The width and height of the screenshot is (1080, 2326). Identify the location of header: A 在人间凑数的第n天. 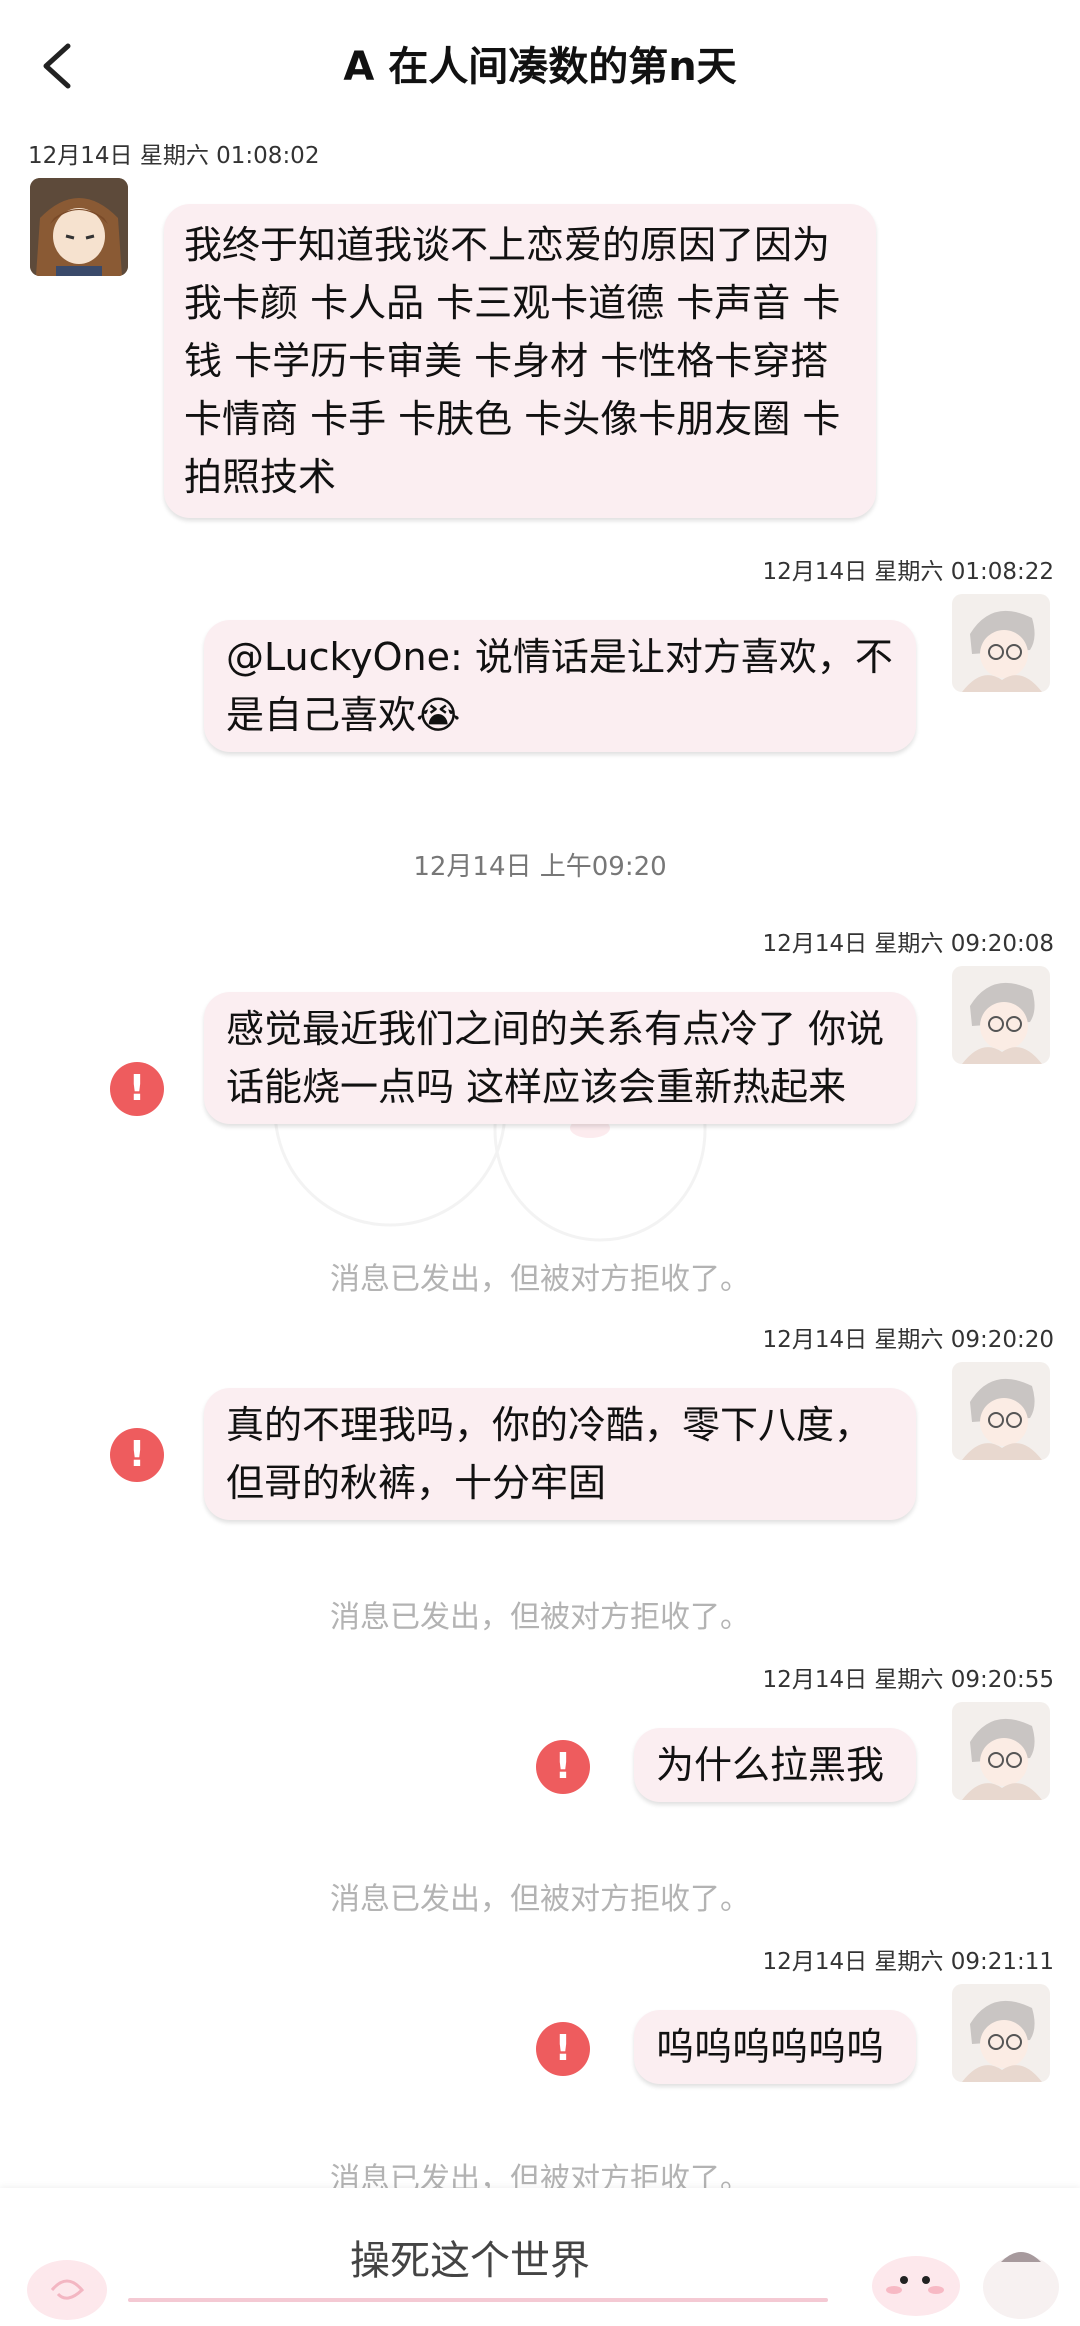
(540, 62).